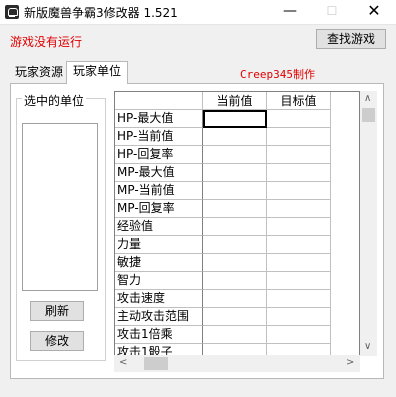 The height and width of the screenshot is (397, 396). What do you see at coordinates (54, 100) in the screenshot?
I see `group-title: 选中的单位` at bounding box center [54, 100].